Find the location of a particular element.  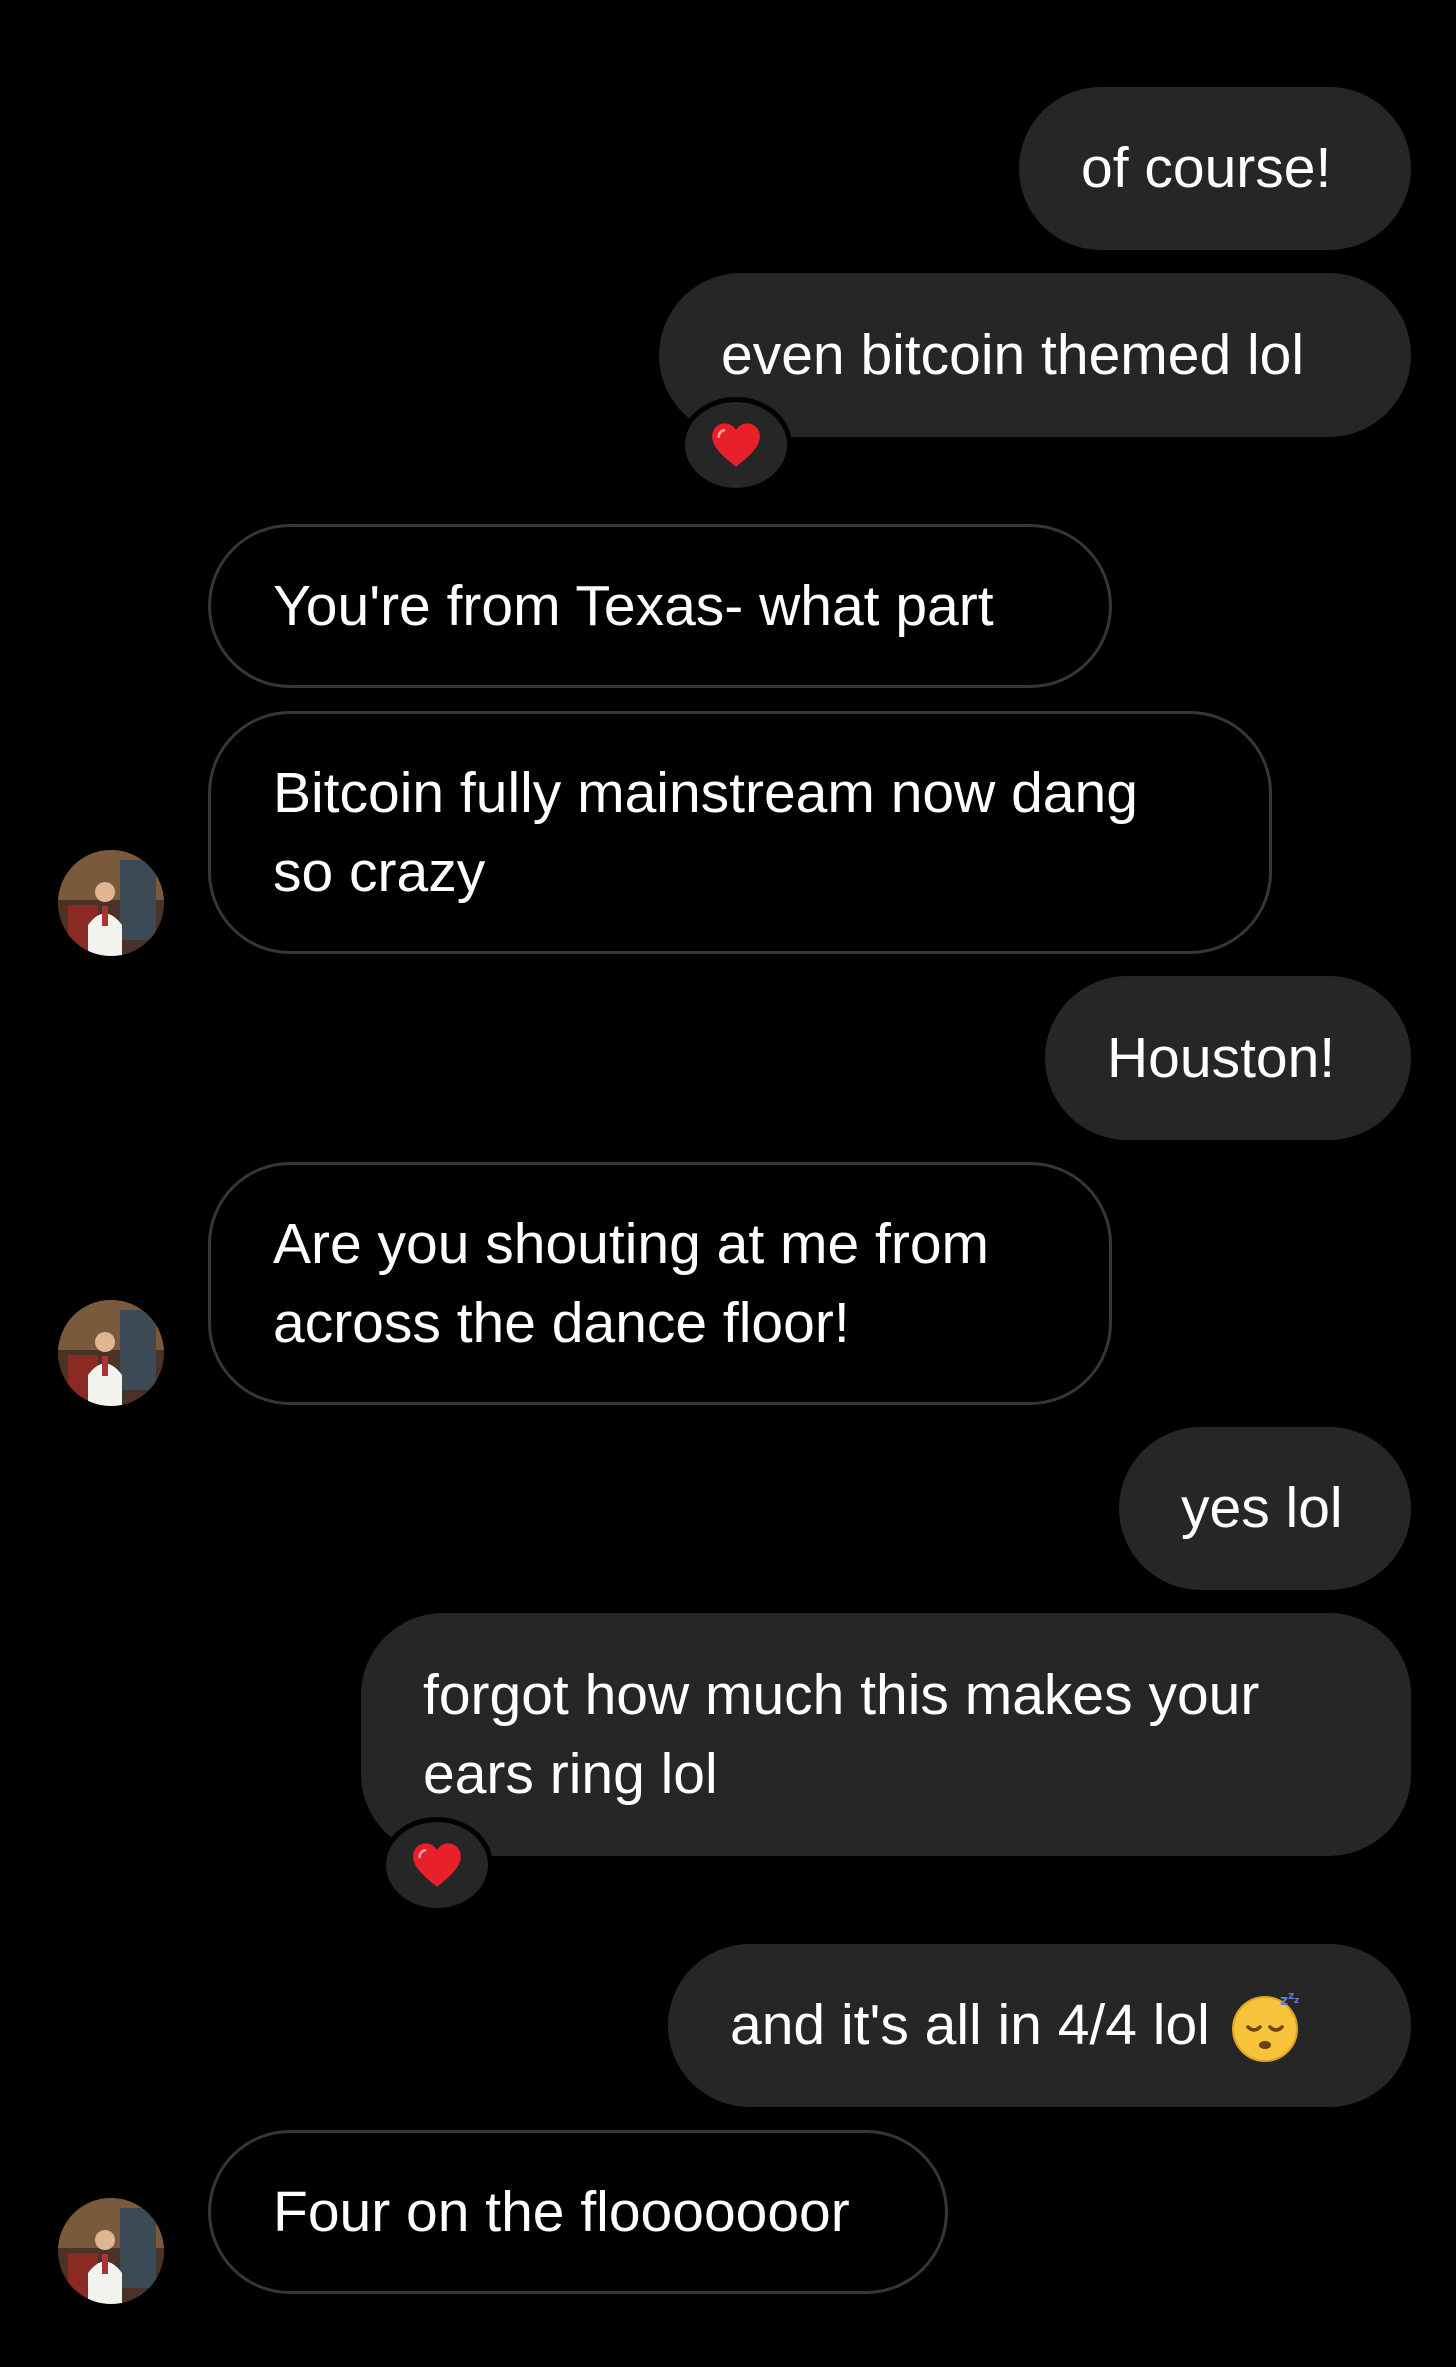

message-text: even bitcoin themed lol is located at coordinates (1013, 354).